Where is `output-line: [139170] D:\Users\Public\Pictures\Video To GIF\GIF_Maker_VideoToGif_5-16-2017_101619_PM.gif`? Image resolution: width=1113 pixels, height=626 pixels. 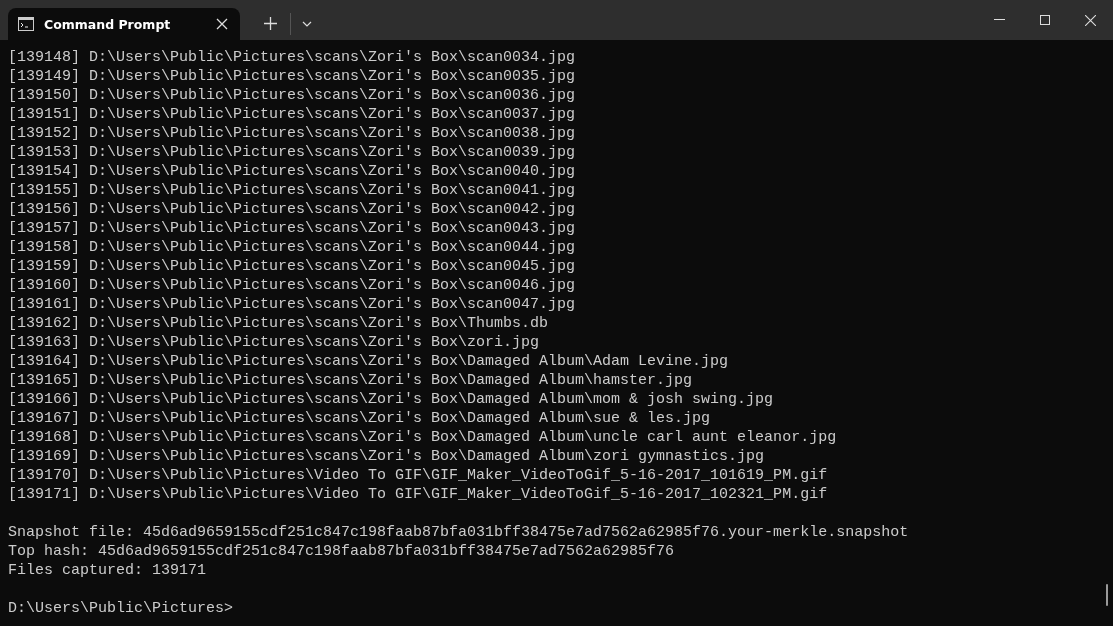
output-line: [139170] D:\Users\Public\Pictures\Video To GIF\GIF_Maker_VideoToGif_5-16-2017_101619_PM.gif is located at coordinates (418, 475).